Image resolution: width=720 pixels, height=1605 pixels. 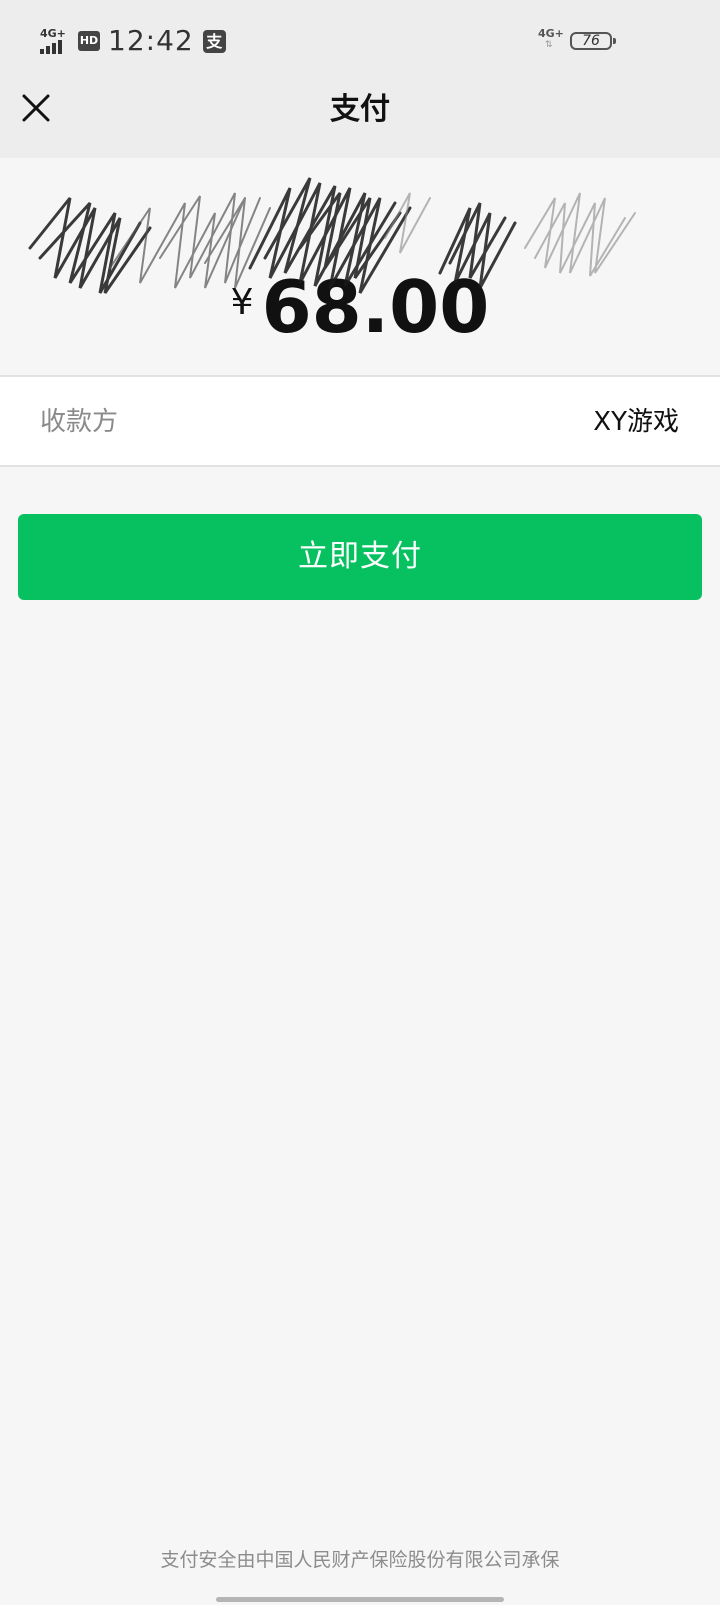 What do you see at coordinates (360, 421) in the screenshot?
I see `payee-row: 收款方 XY游戏` at bounding box center [360, 421].